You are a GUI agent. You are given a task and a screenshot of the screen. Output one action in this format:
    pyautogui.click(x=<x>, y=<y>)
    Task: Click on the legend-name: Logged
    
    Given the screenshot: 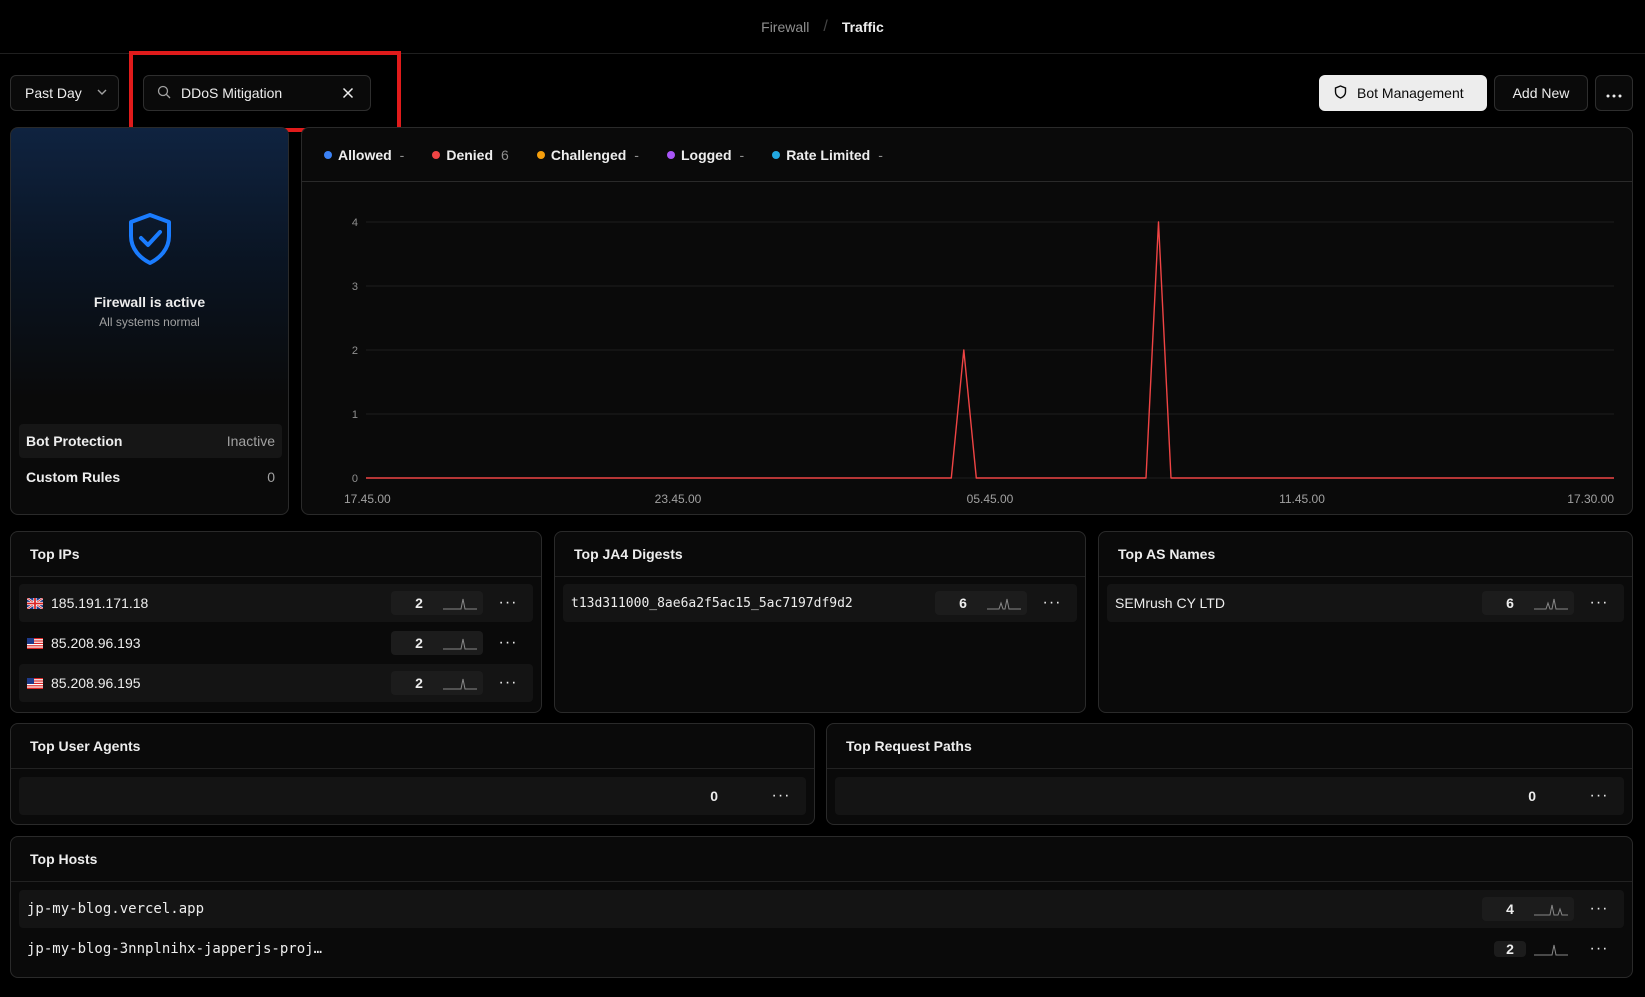 What is the action you would take?
    pyautogui.click(x=706, y=155)
    